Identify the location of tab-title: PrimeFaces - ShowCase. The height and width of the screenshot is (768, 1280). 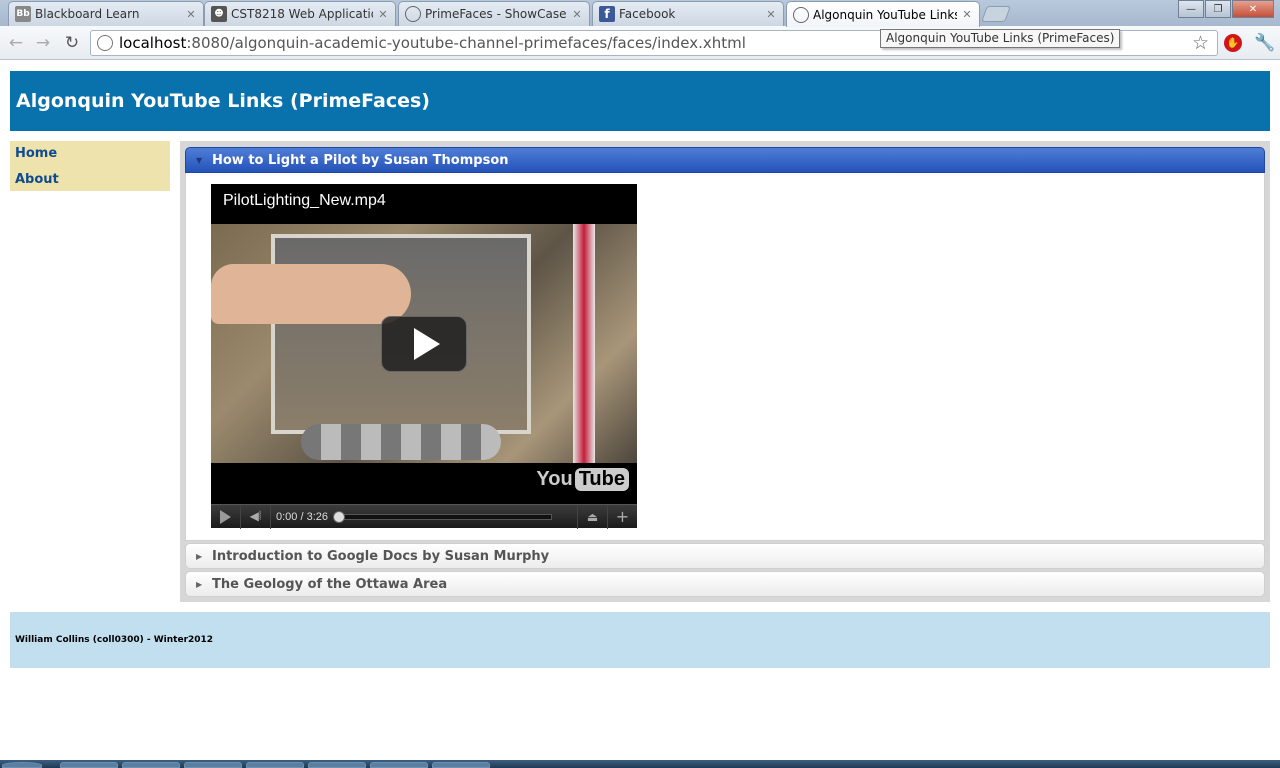
(496, 14).